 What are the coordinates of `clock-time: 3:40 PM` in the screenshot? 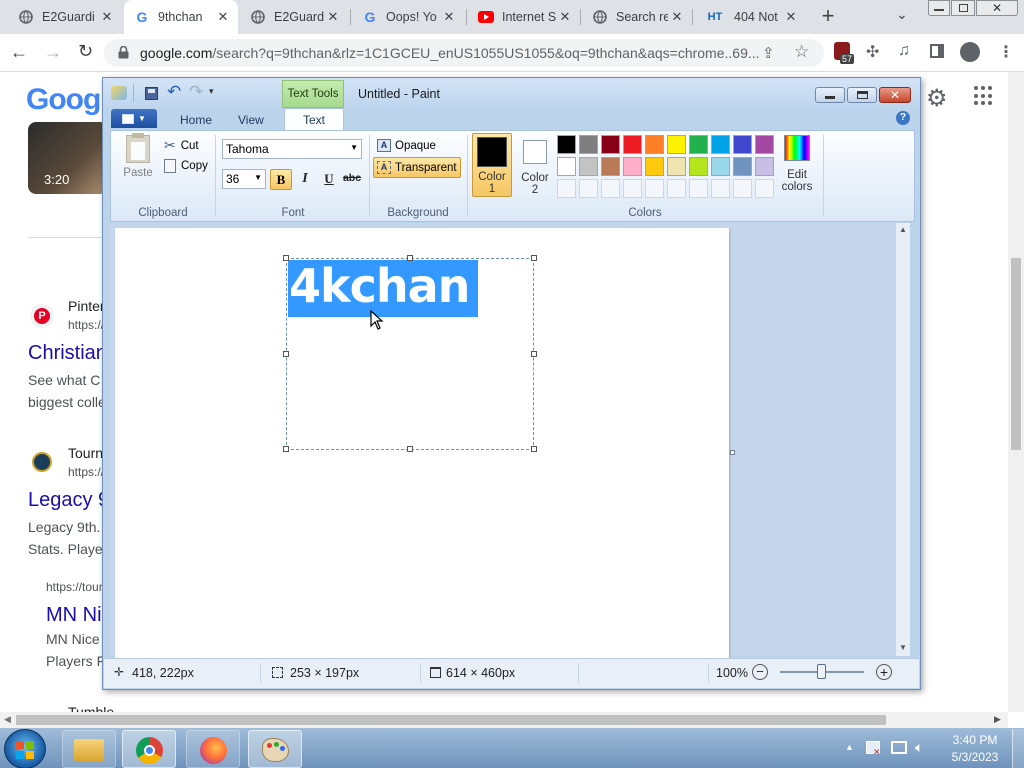 It's located at (975, 740).